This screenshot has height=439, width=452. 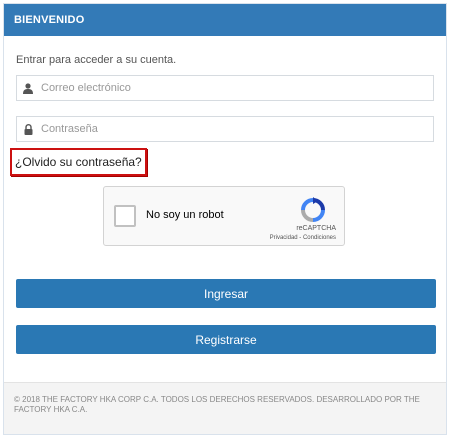 What do you see at coordinates (316, 228) in the screenshot?
I see `recaptcha-brand: reCAPTCHA` at bounding box center [316, 228].